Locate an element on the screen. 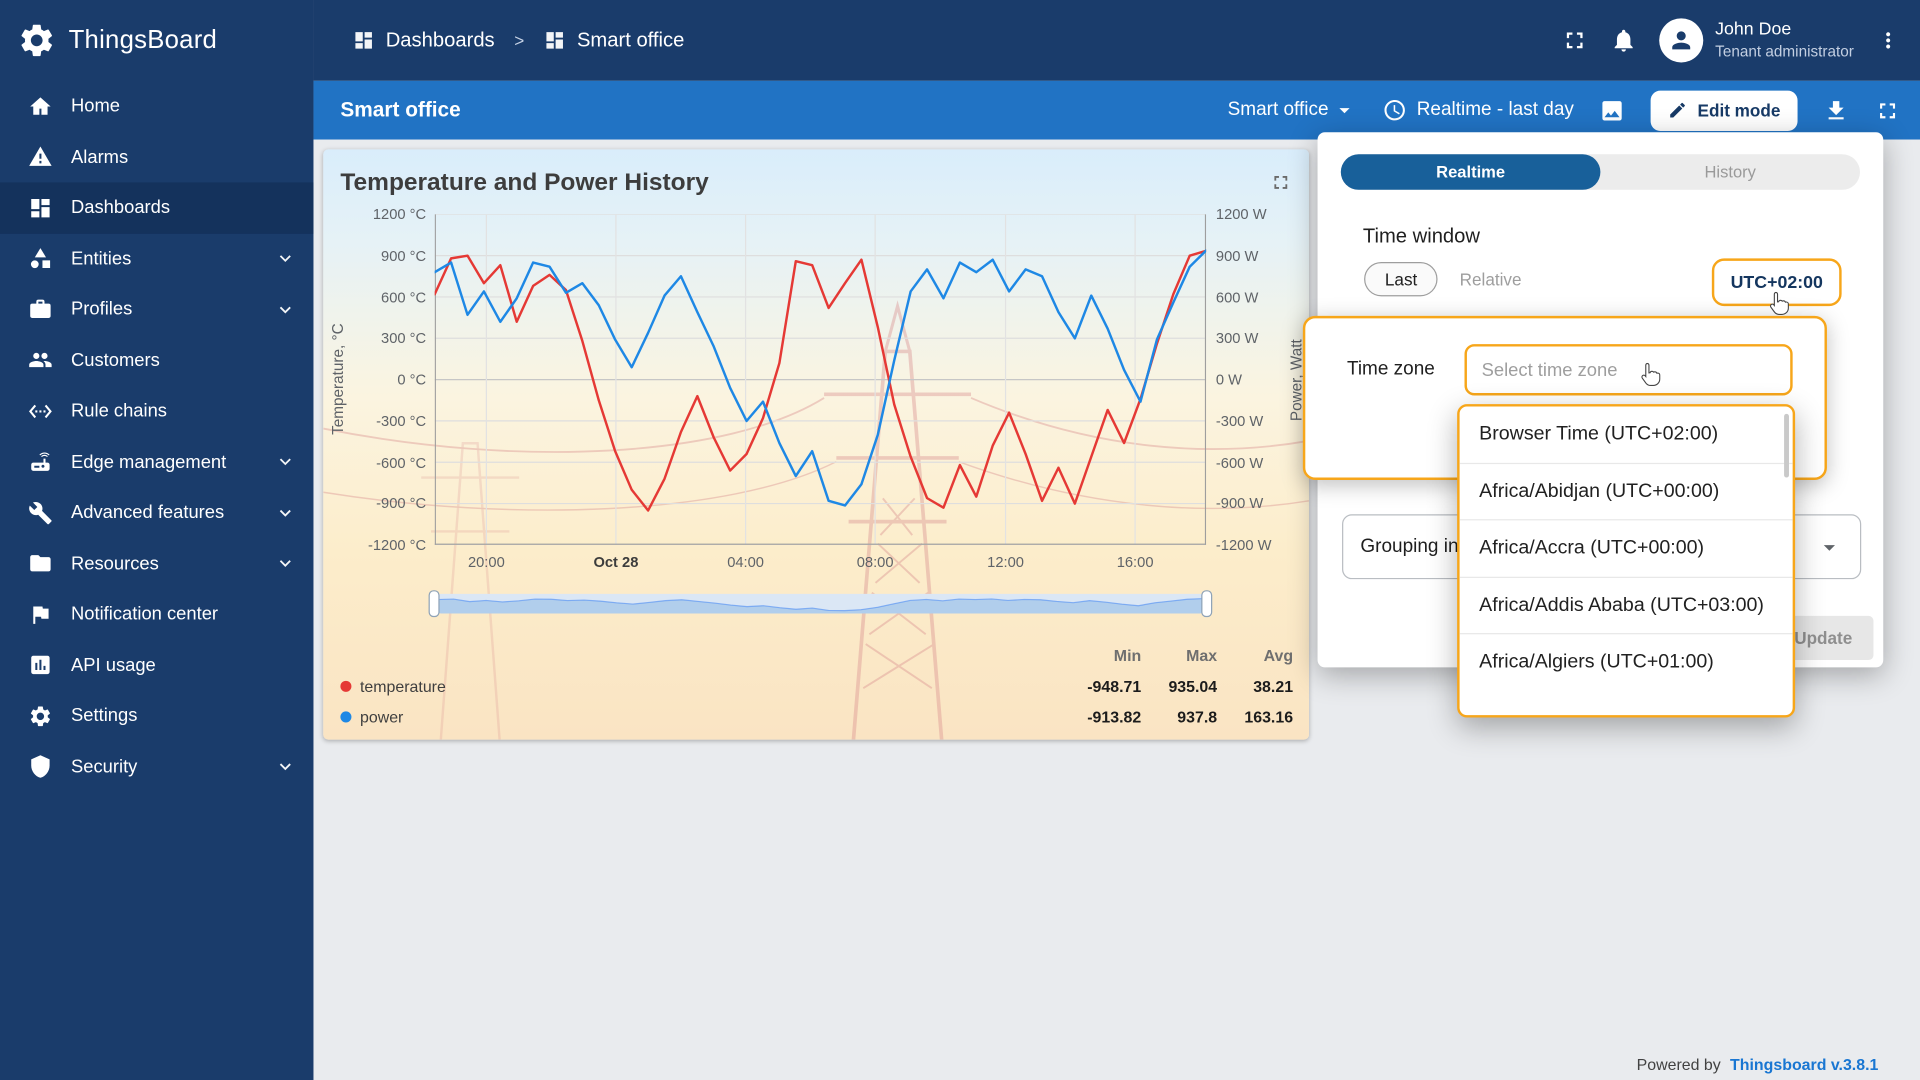  kebab-menu-icon is located at coordinates (1888, 40).